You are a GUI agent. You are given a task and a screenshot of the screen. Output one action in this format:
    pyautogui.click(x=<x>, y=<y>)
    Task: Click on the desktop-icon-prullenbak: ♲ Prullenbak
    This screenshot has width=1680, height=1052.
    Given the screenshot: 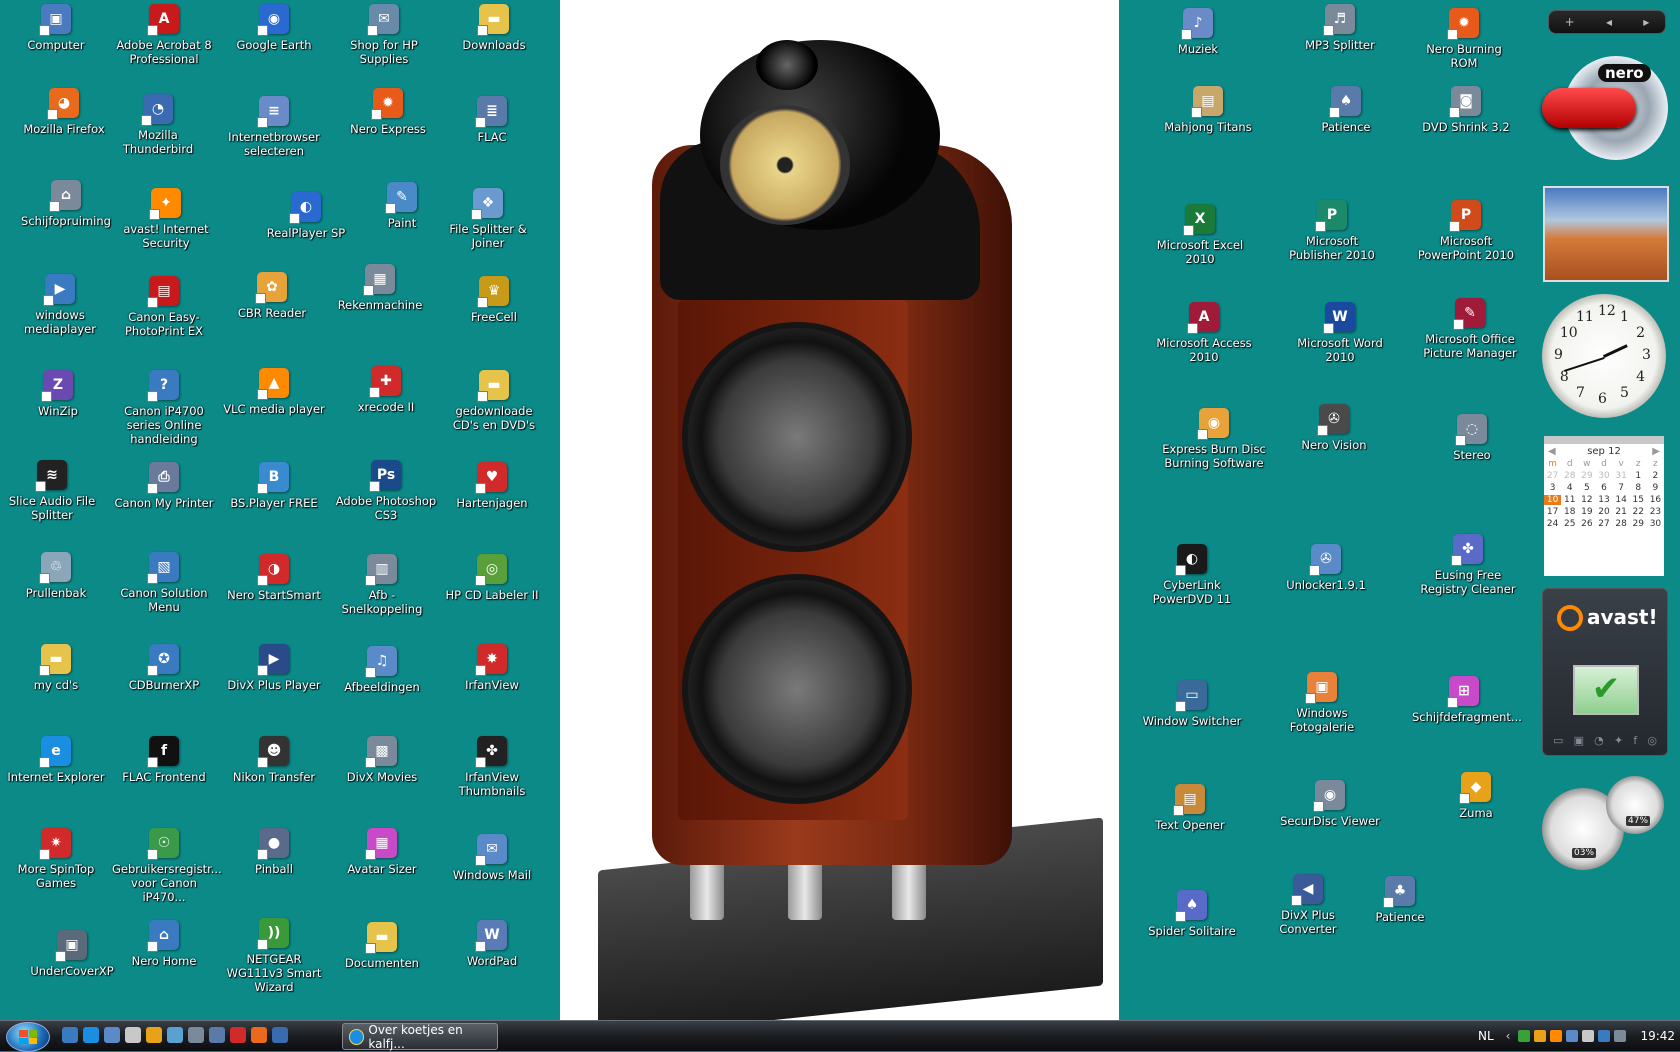 What is the action you would take?
    pyautogui.click(x=56, y=576)
    